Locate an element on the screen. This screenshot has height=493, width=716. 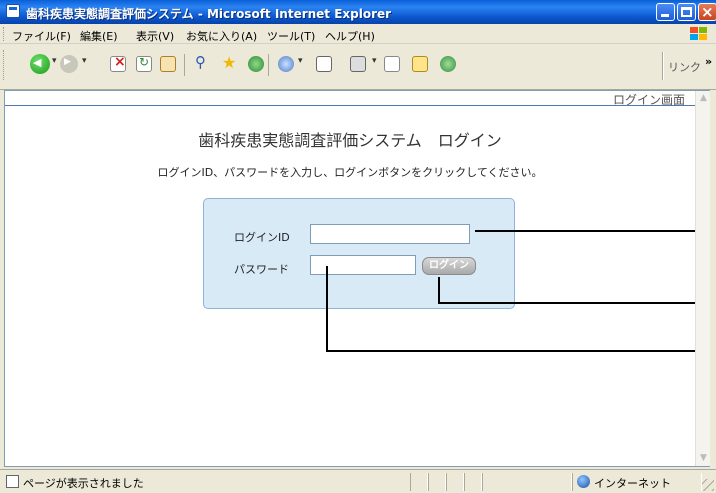
discuss-icon is located at coordinates (420, 64).